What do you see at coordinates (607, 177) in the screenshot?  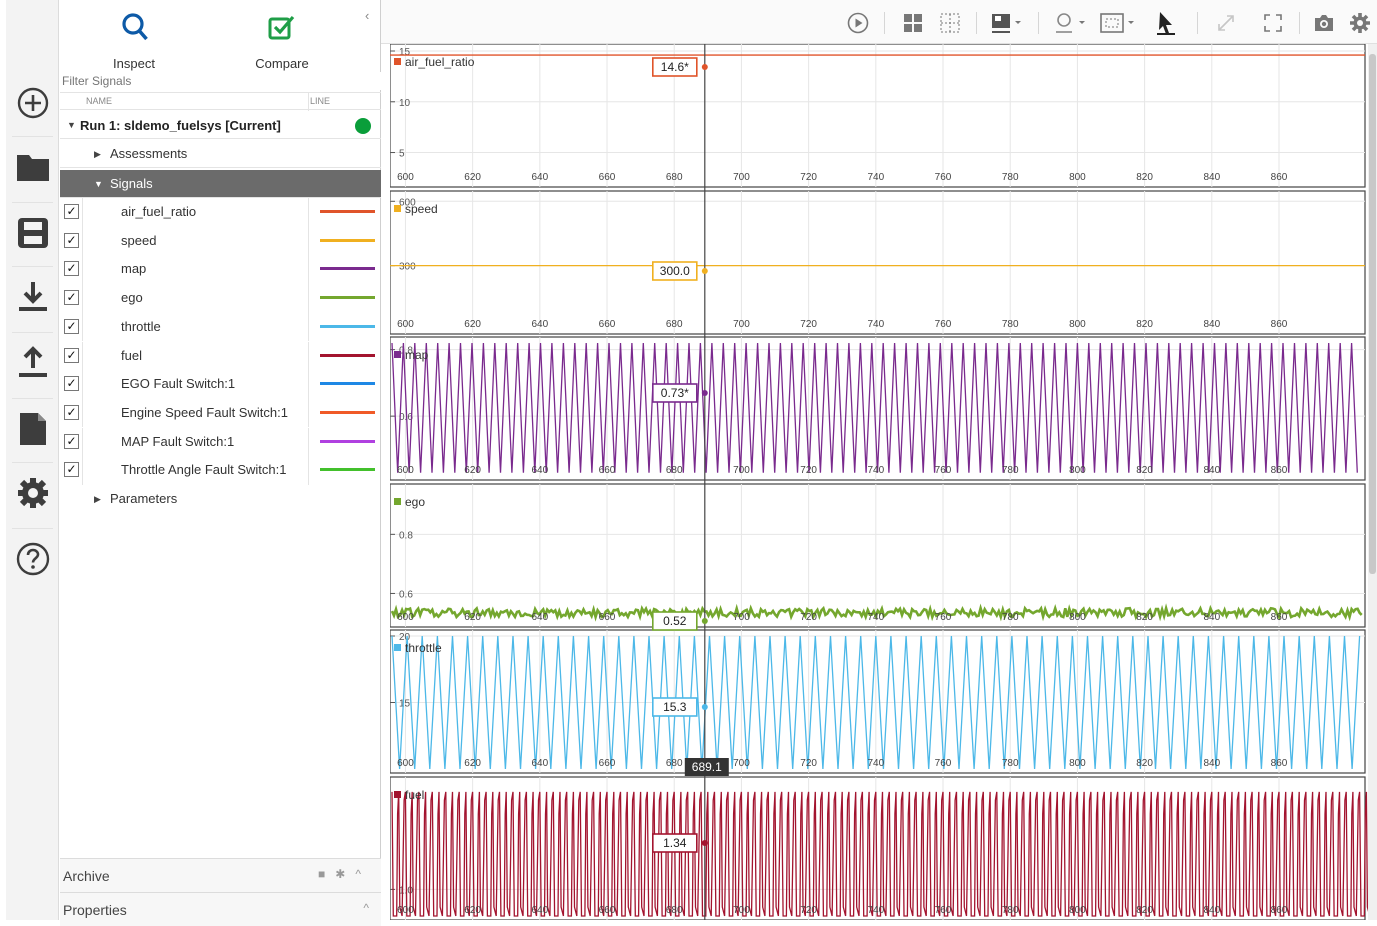 I see `x-tick-label: 660` at bounding box center [607, 177].